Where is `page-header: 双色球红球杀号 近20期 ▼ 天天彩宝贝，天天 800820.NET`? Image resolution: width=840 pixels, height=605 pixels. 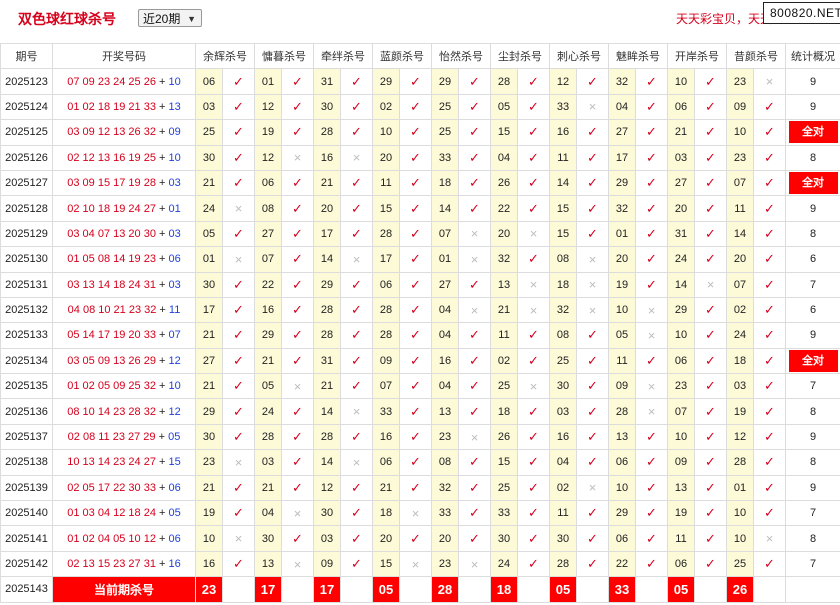
page-header: 双色球红球杀号 近20期 ▼ 天天彩宝贝，天天 800820.NET is located at coordinates (420, 19).